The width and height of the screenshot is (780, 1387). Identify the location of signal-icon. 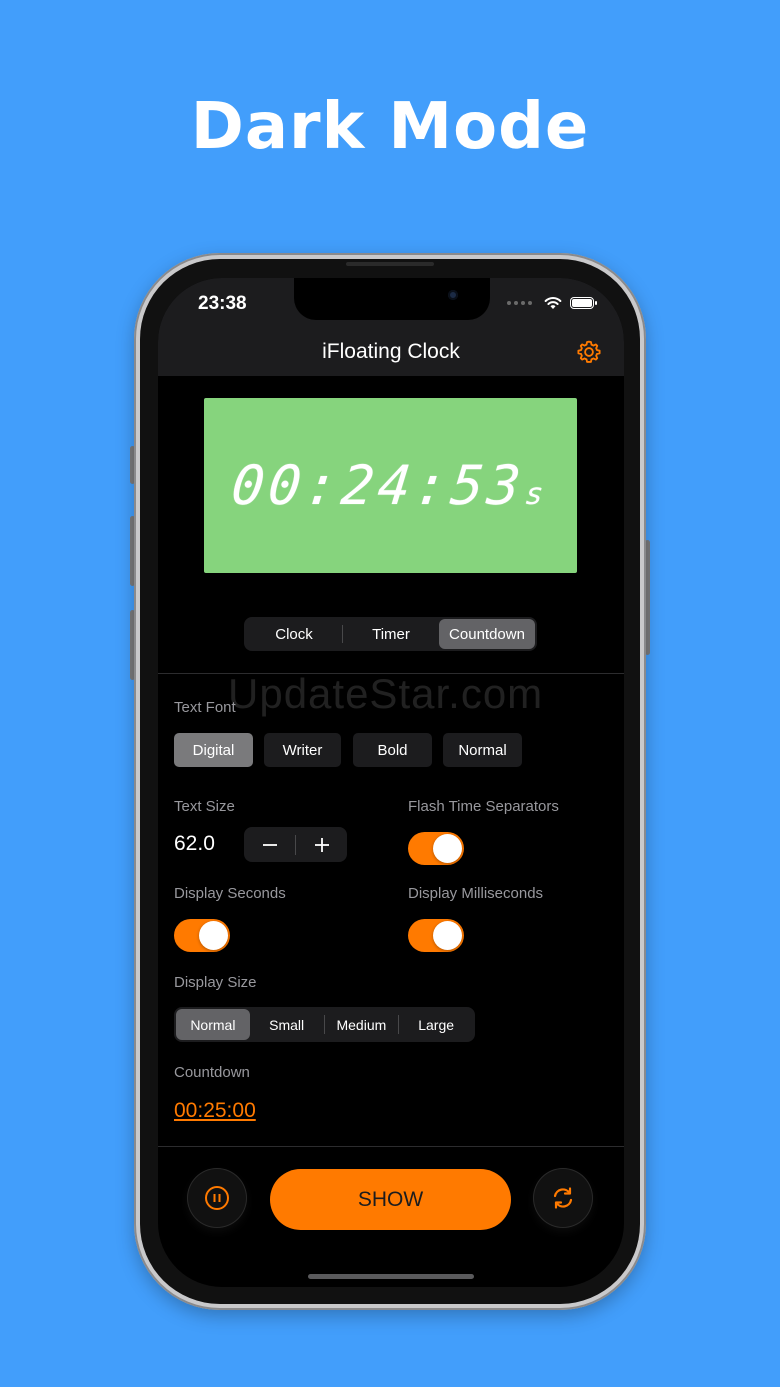
(519, 303).